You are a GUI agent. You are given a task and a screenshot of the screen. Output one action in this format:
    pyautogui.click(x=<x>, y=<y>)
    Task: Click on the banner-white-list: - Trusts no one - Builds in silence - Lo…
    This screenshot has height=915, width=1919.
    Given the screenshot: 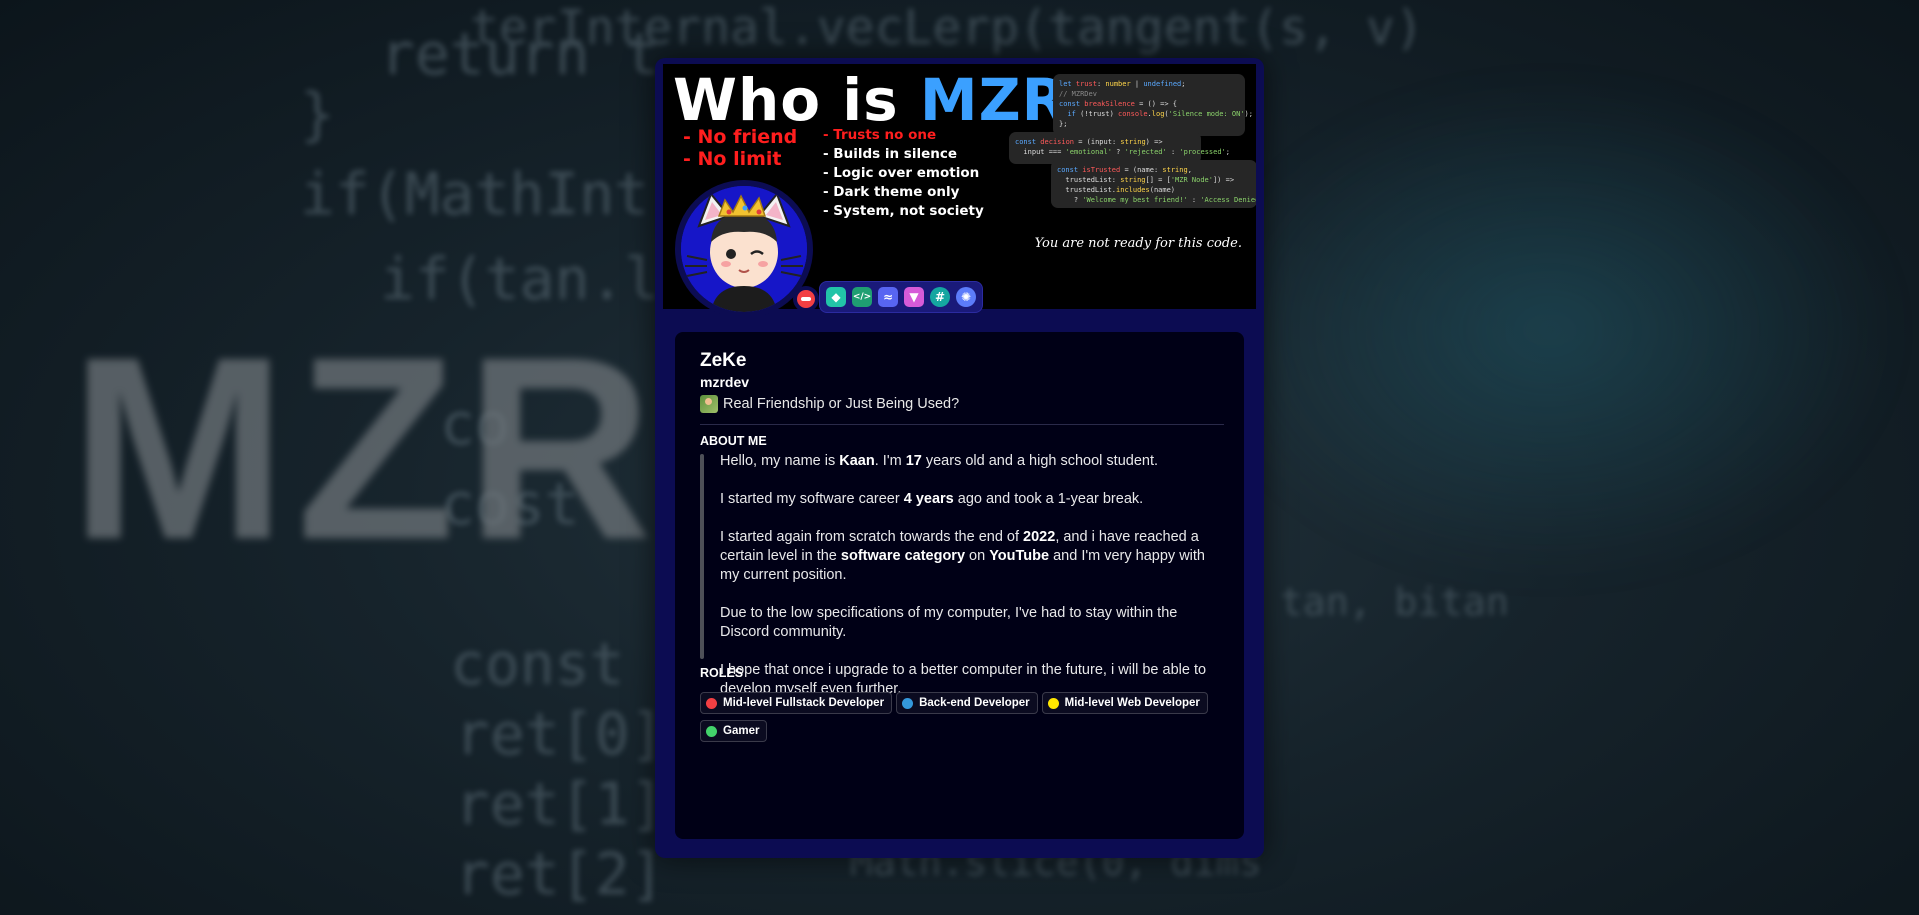 What is the action you would take?
    pyautogui.click(x=903, y=173)
    